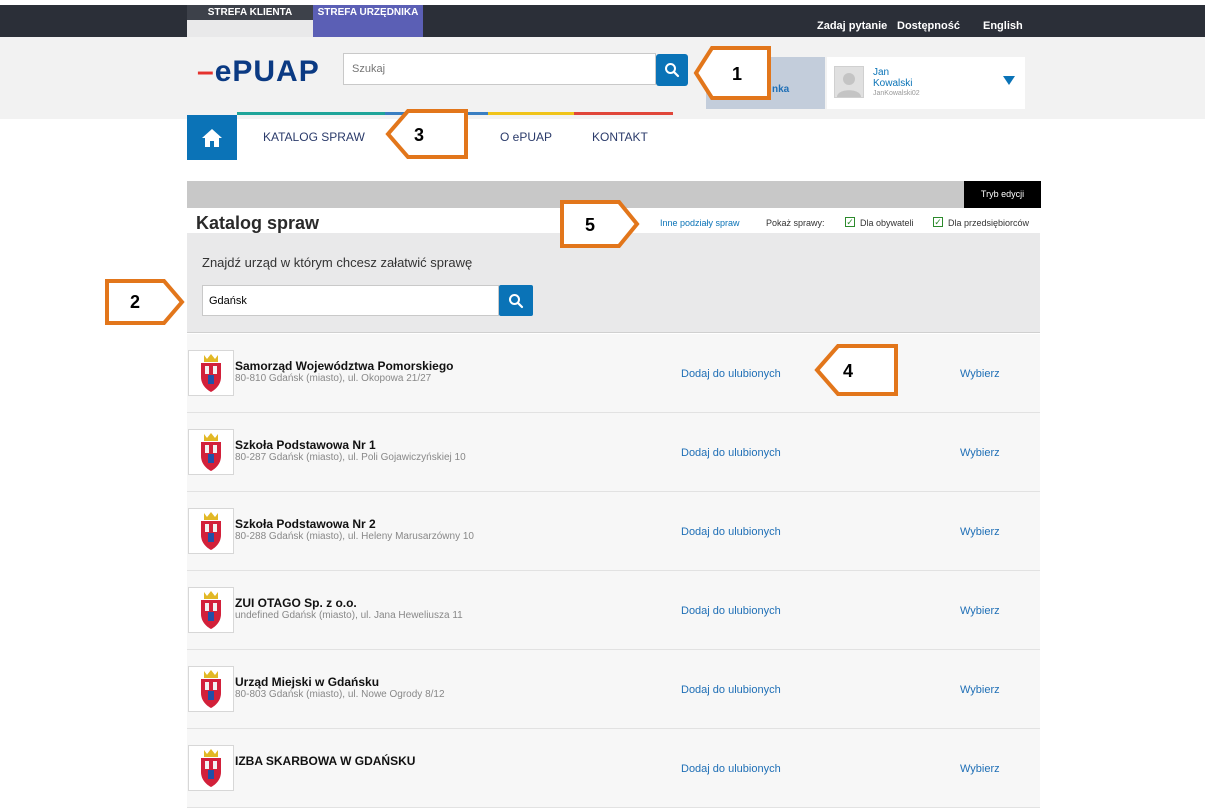  I want to click on user-avatar-icon, so click(849, 85).